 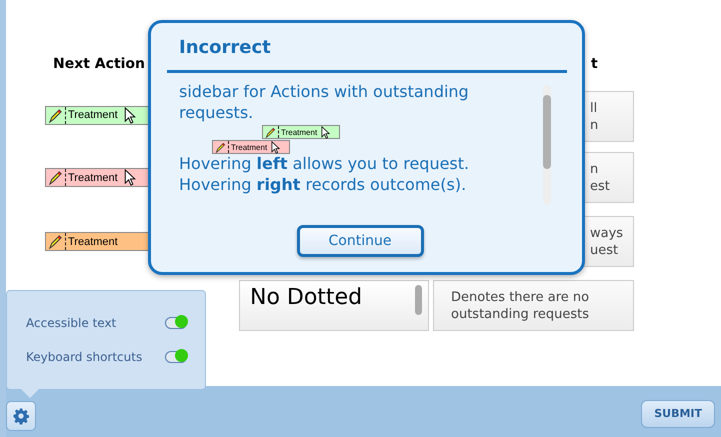 I want to click on description-text: est, so click(x=600, y=186).